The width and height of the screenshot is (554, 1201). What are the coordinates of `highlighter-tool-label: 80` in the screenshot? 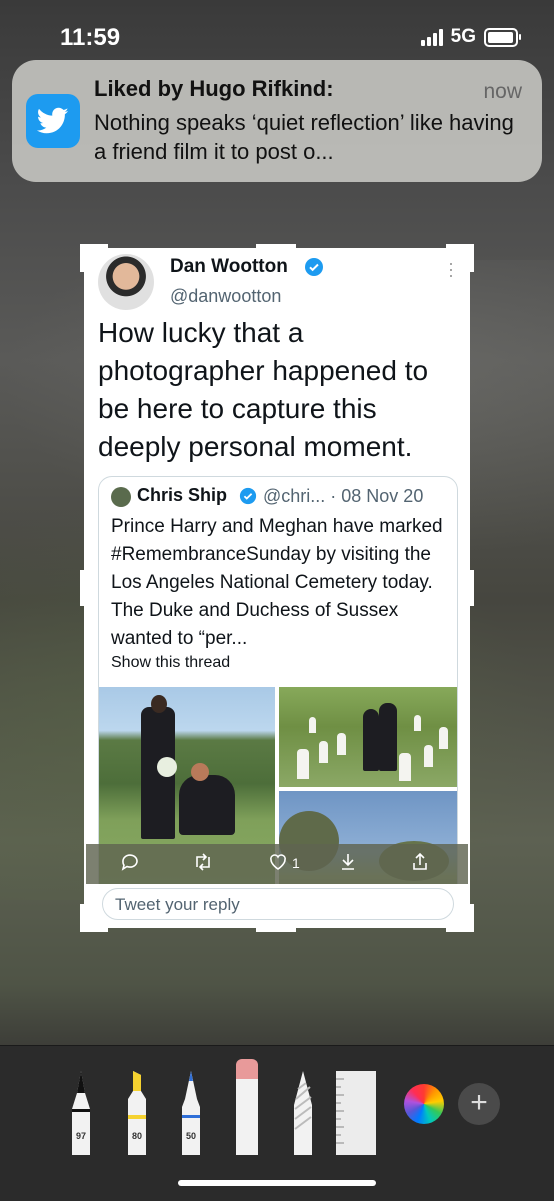 It's located at (136, 1136).